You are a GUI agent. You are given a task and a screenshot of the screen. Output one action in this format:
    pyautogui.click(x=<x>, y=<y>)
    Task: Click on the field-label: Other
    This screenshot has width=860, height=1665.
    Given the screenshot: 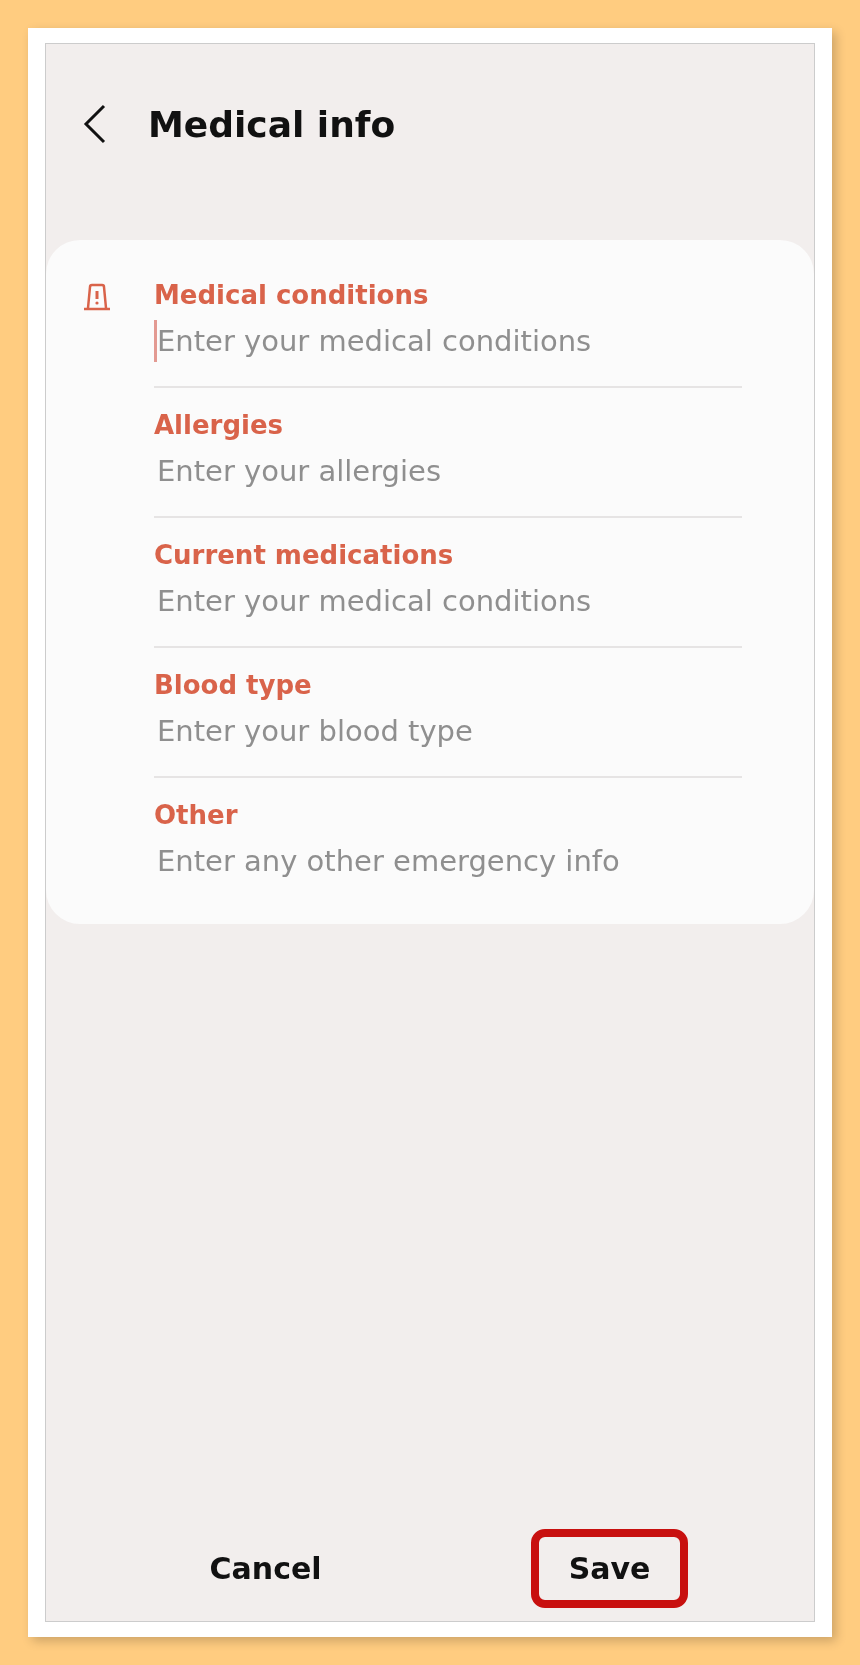 What is the action you would take?
    pyautogui.click(x=196, y=815)
    